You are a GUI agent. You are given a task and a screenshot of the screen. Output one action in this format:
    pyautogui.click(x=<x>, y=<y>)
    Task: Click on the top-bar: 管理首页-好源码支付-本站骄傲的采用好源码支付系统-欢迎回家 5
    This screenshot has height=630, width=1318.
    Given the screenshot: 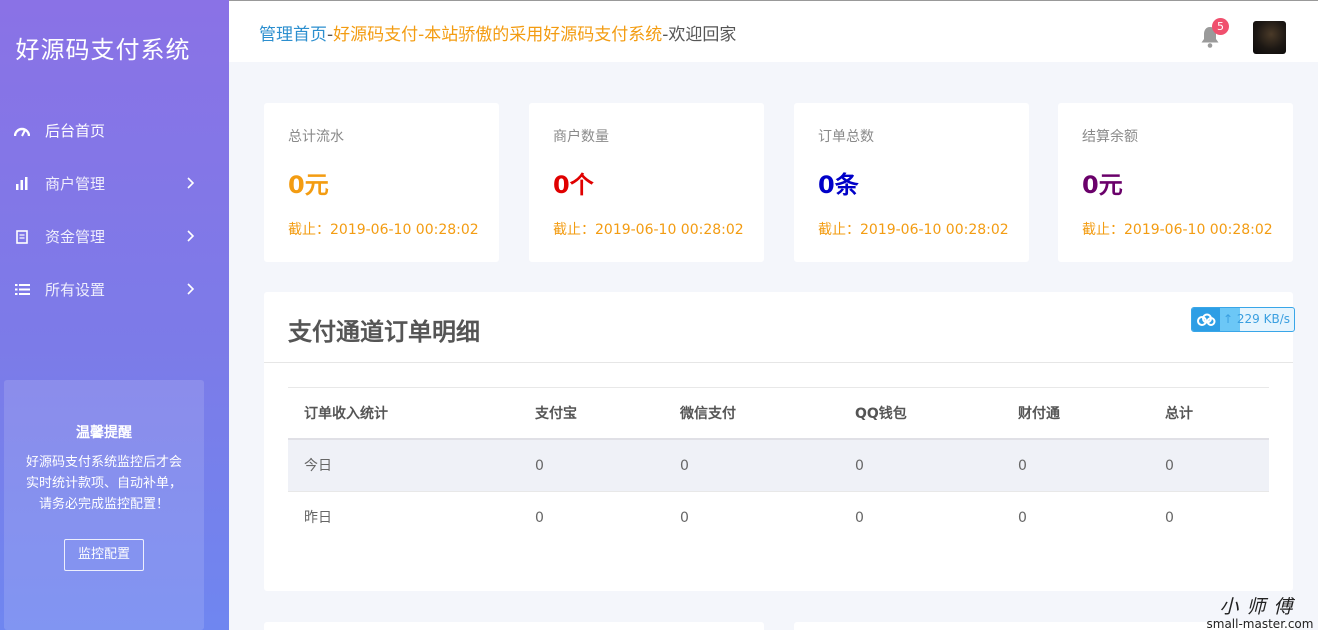 What is the action you would take?
    pyautogui.click(x=773, y=31)
    